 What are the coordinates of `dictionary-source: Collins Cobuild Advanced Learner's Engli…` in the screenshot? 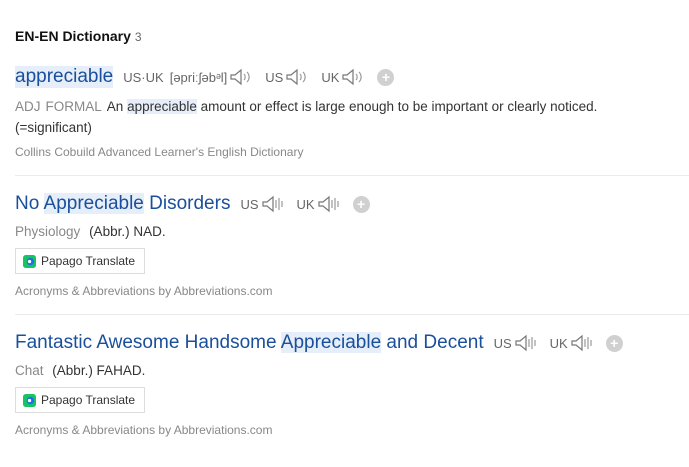 It's located at (159, 152).